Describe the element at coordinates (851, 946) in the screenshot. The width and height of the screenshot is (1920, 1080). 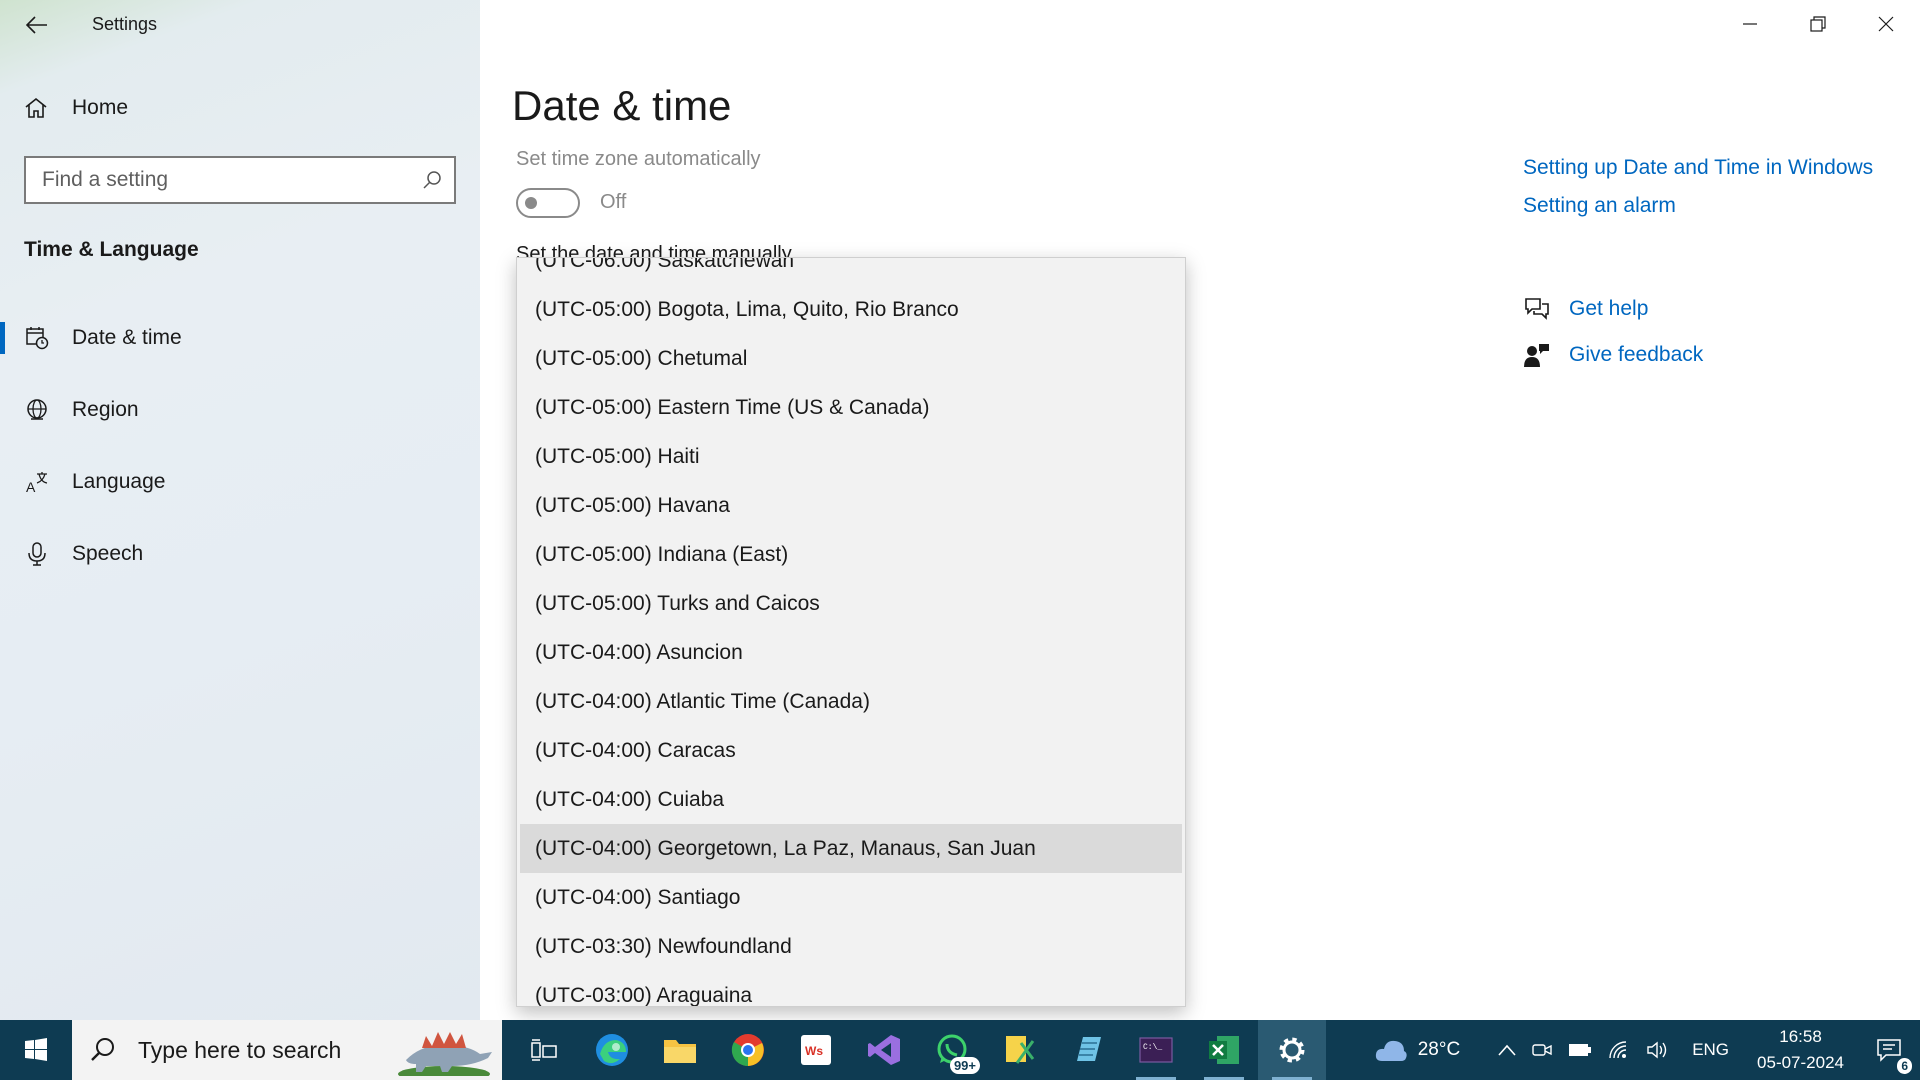
I see `timezone-option: (UTC-03:30) Newfoundland` at that location.